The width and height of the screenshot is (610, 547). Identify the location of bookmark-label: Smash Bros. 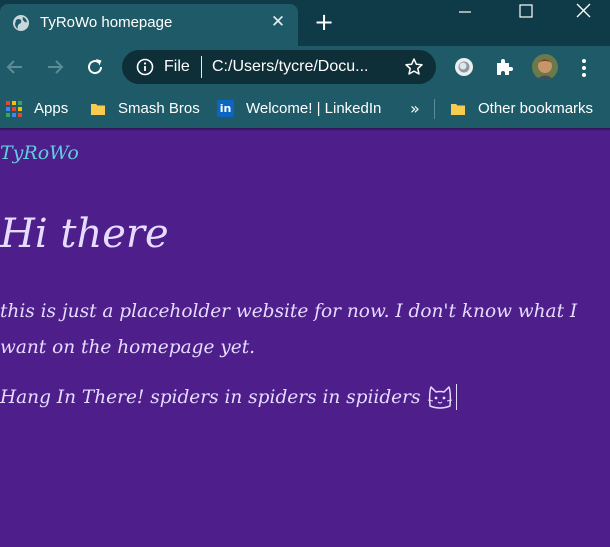
(159, 108).